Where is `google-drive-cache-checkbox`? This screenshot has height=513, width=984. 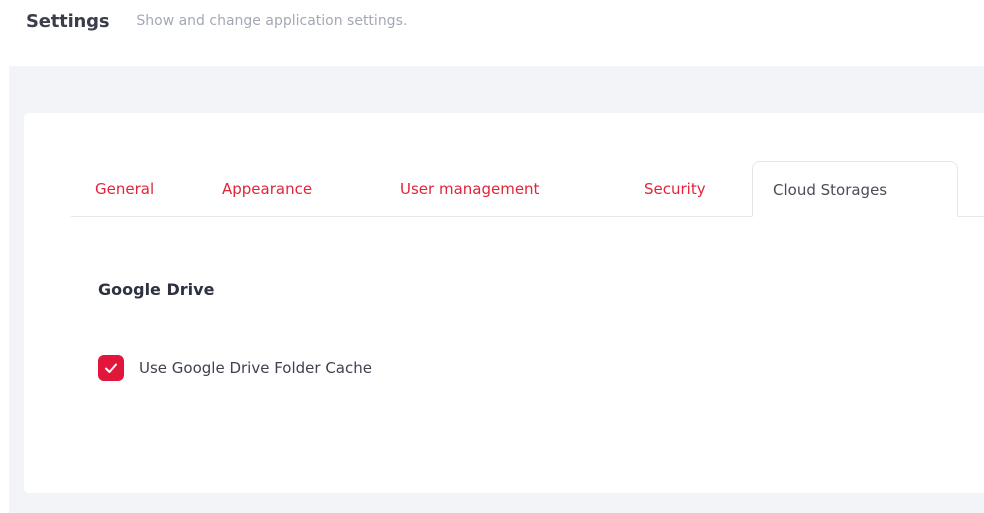 google-drive-cache-checkbox is located at coordinates (111, 368).